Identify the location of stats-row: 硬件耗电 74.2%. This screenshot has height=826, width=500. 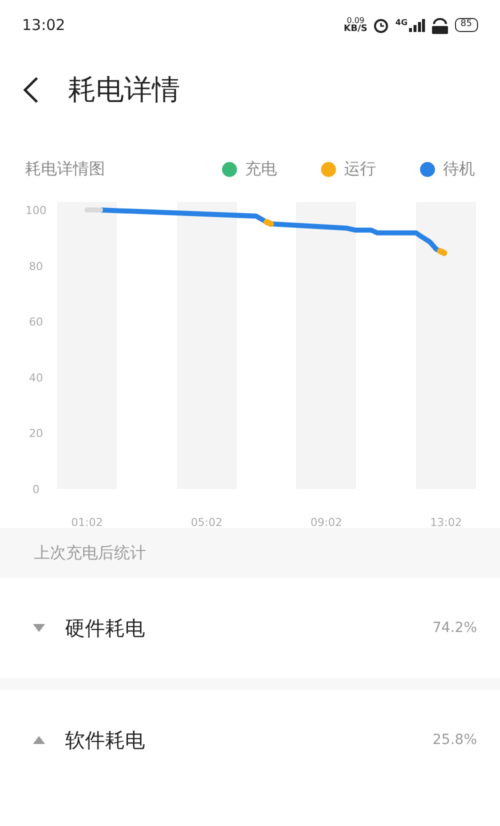
(250, 628).